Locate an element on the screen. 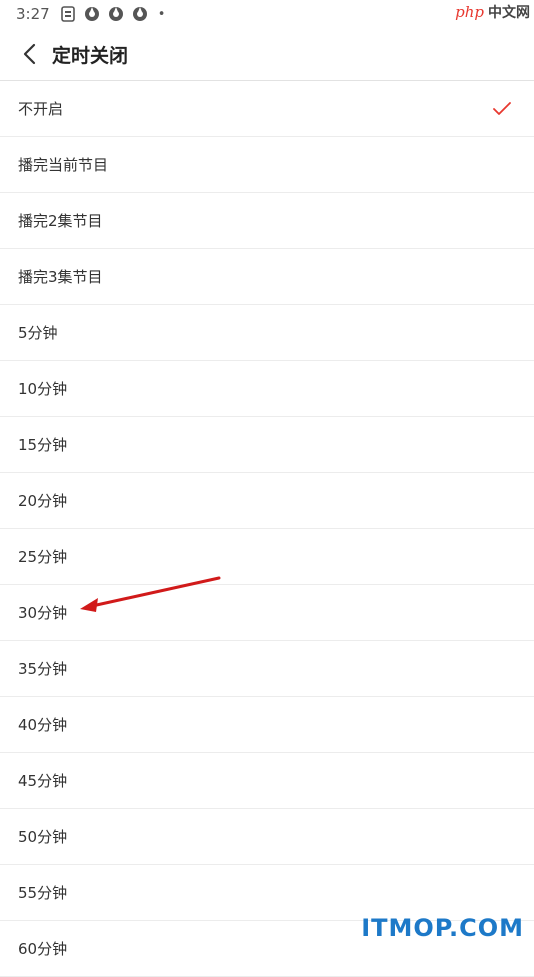 This screenshot has width=534, height=977. list-item-label: 50分钟 is located at coordinates (43, 837).